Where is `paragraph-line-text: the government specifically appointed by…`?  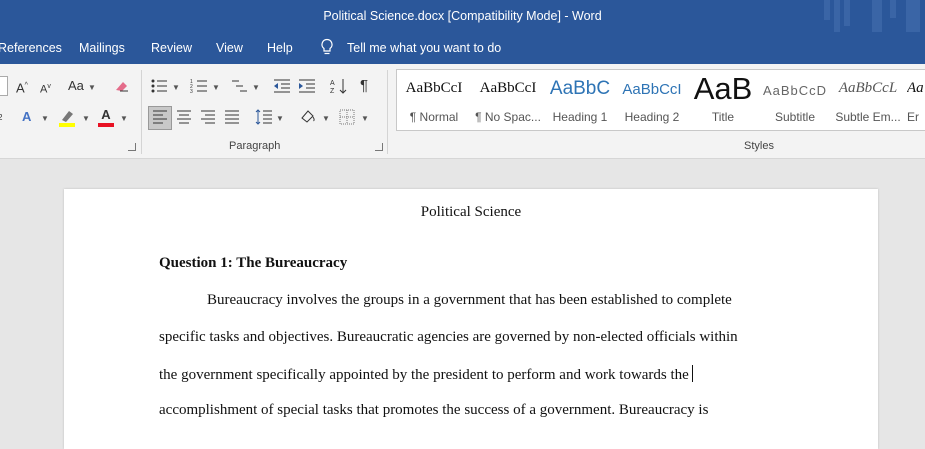 paragraph-line-text: the government specifically appointed by… is located at coordinates (424, 375).